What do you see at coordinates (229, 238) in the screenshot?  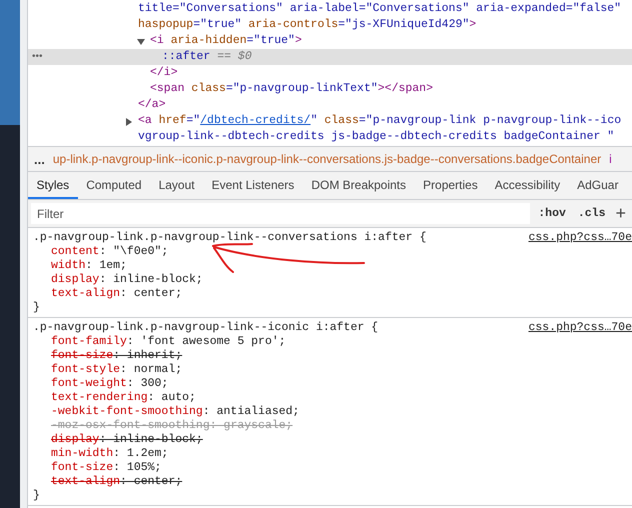 I see `css-selector: .p-navgroup-link.p-navgroup-link--conversations i:after {` at bounding box center [229, 238].